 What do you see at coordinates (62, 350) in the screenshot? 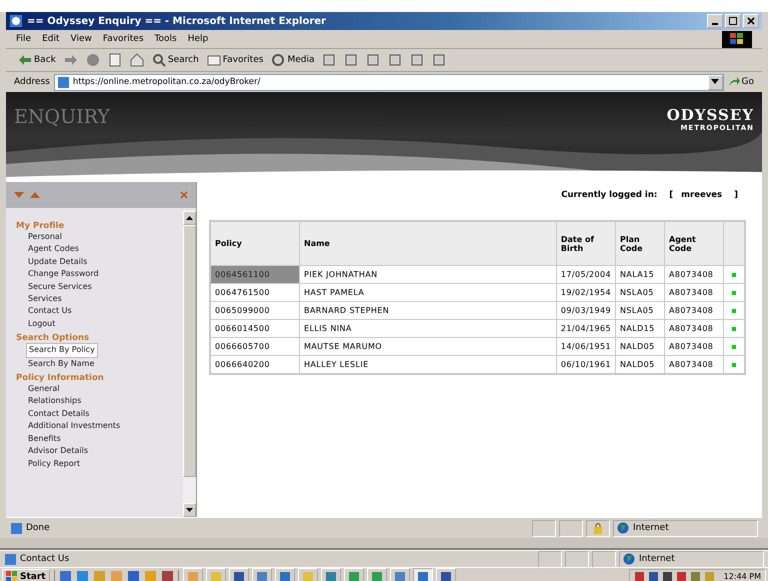
I see `nav-link: Search By Policy` at bounding box center [62, 350].